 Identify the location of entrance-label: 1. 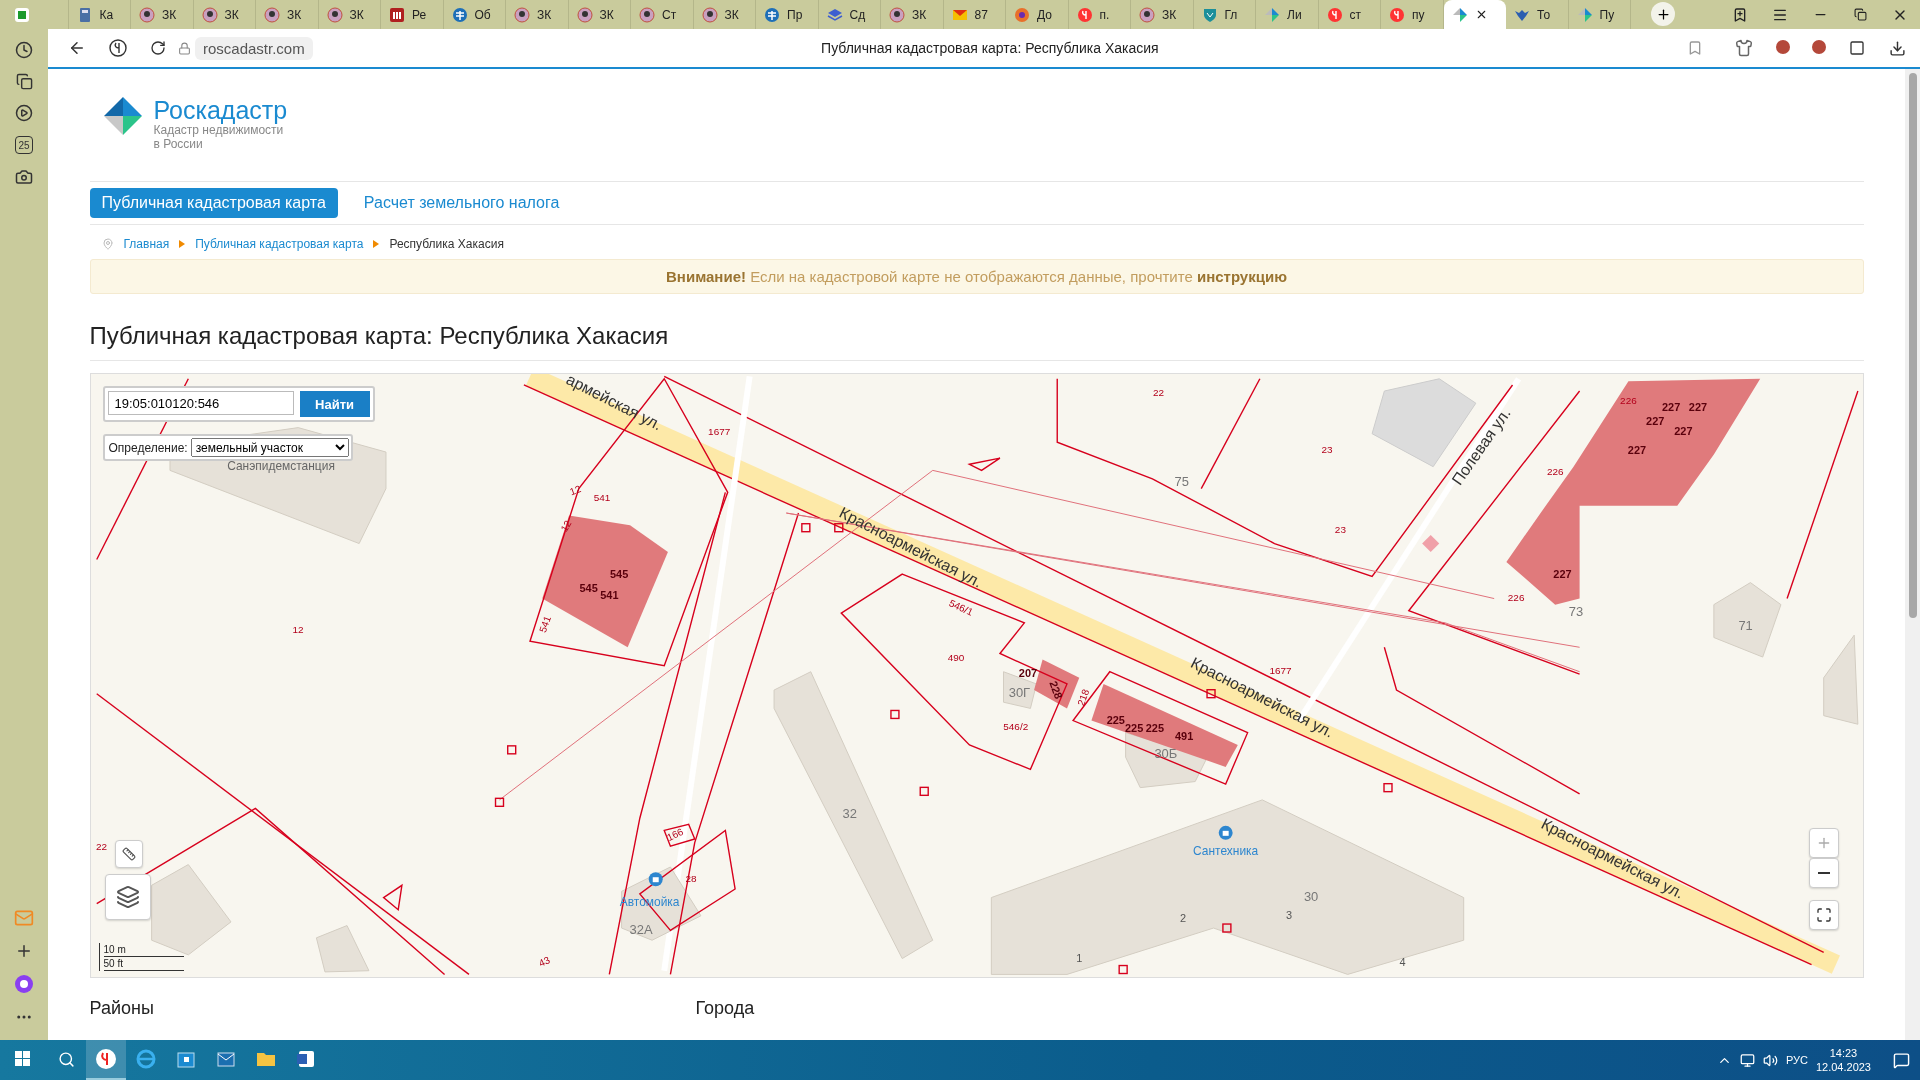
(1078, 958).